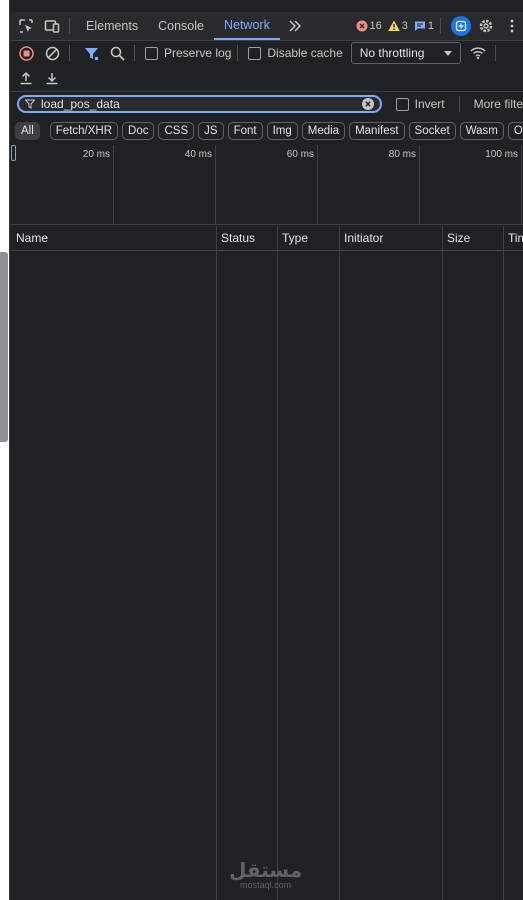 This screenshot has width=523, height=900. I want to click on invert-label: Invert, so click(429, 104).